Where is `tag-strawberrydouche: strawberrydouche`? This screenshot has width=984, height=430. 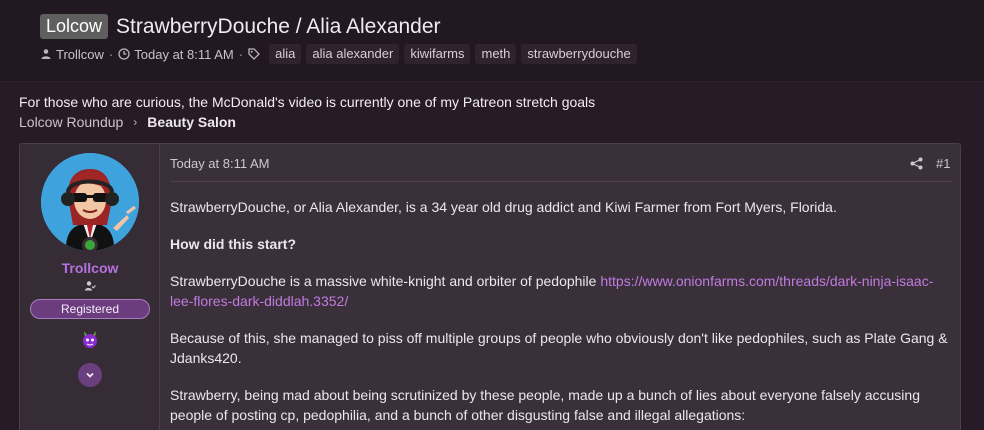 tag-strawberrydouche: strawberrydouche is located at coordinates (579, 54).